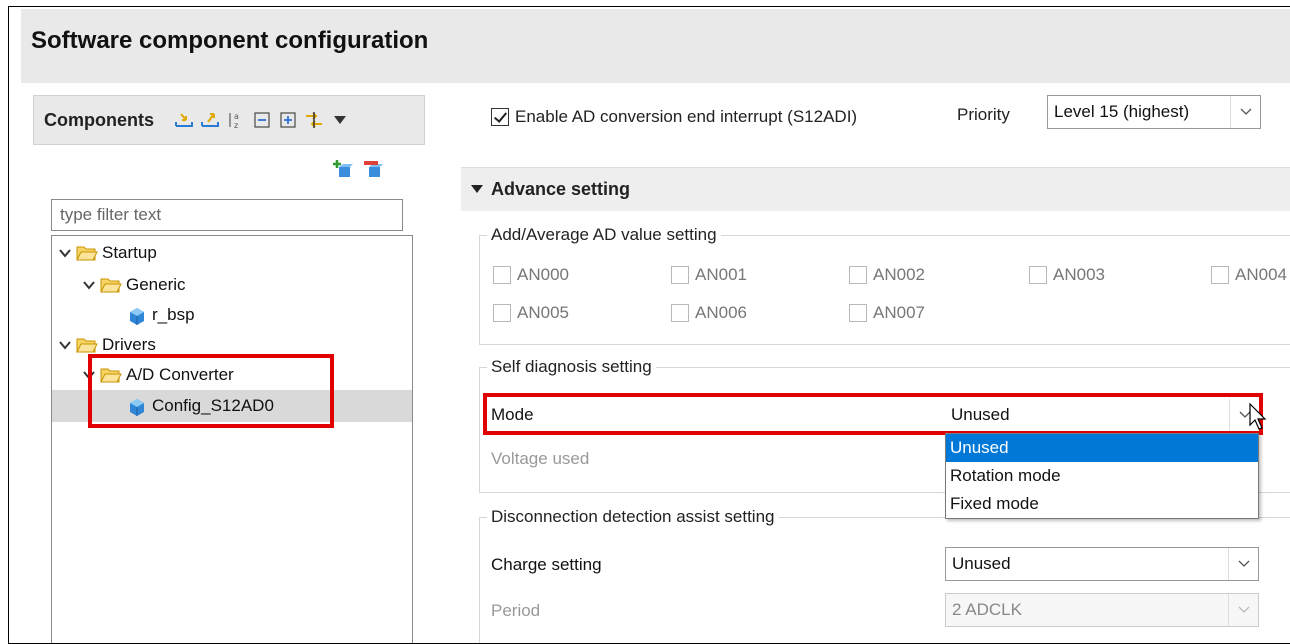 This screenshot has height=644, width=1290. What do you see at coordinates (655, 46) in the screenshot?
I see `title-bar: Software component configuration` at bounding box center [655, 46].